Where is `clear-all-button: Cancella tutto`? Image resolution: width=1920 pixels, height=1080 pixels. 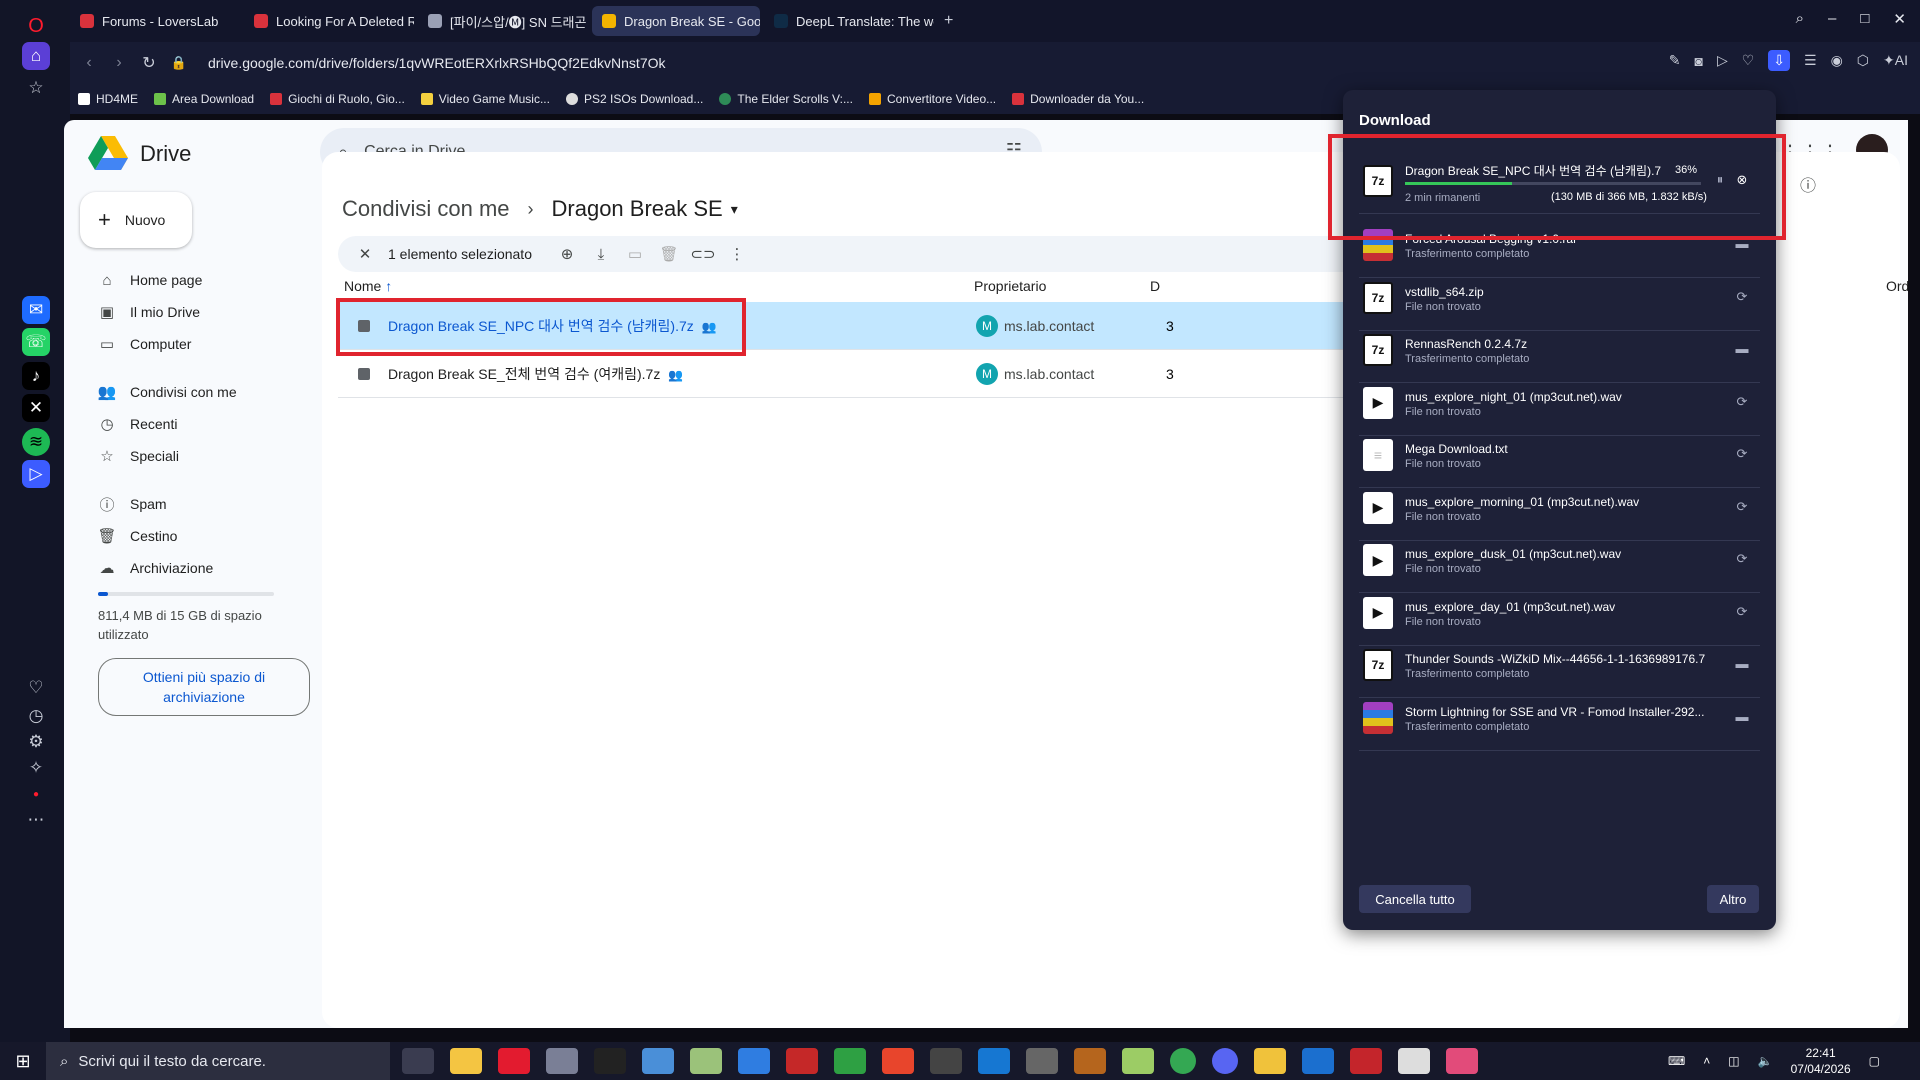
clear-all-button: Cancella tutto is located at coordinates (1415, 899).